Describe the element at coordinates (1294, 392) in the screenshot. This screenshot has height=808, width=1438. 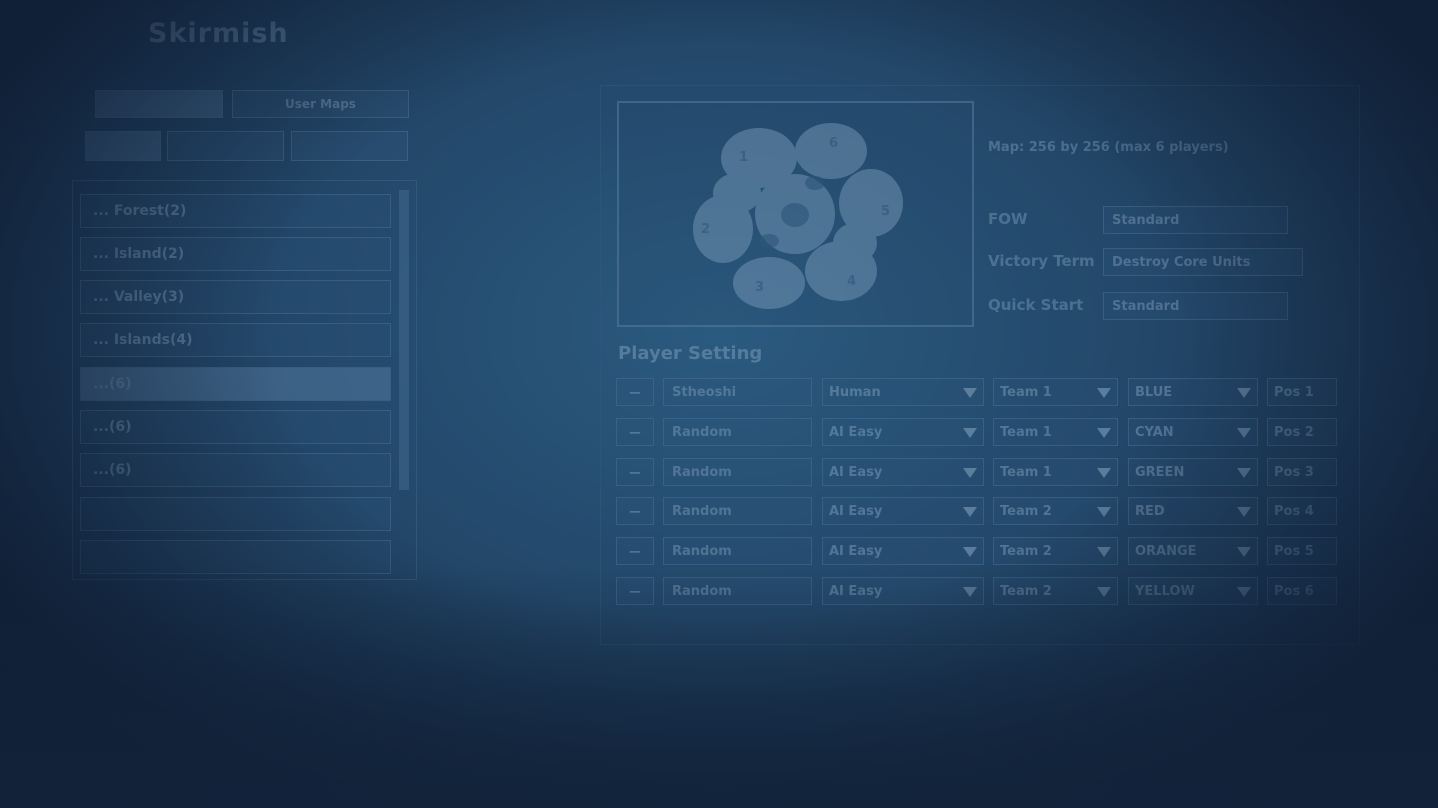
I see `player-position-dropdown-value: Pos 1` at that location.